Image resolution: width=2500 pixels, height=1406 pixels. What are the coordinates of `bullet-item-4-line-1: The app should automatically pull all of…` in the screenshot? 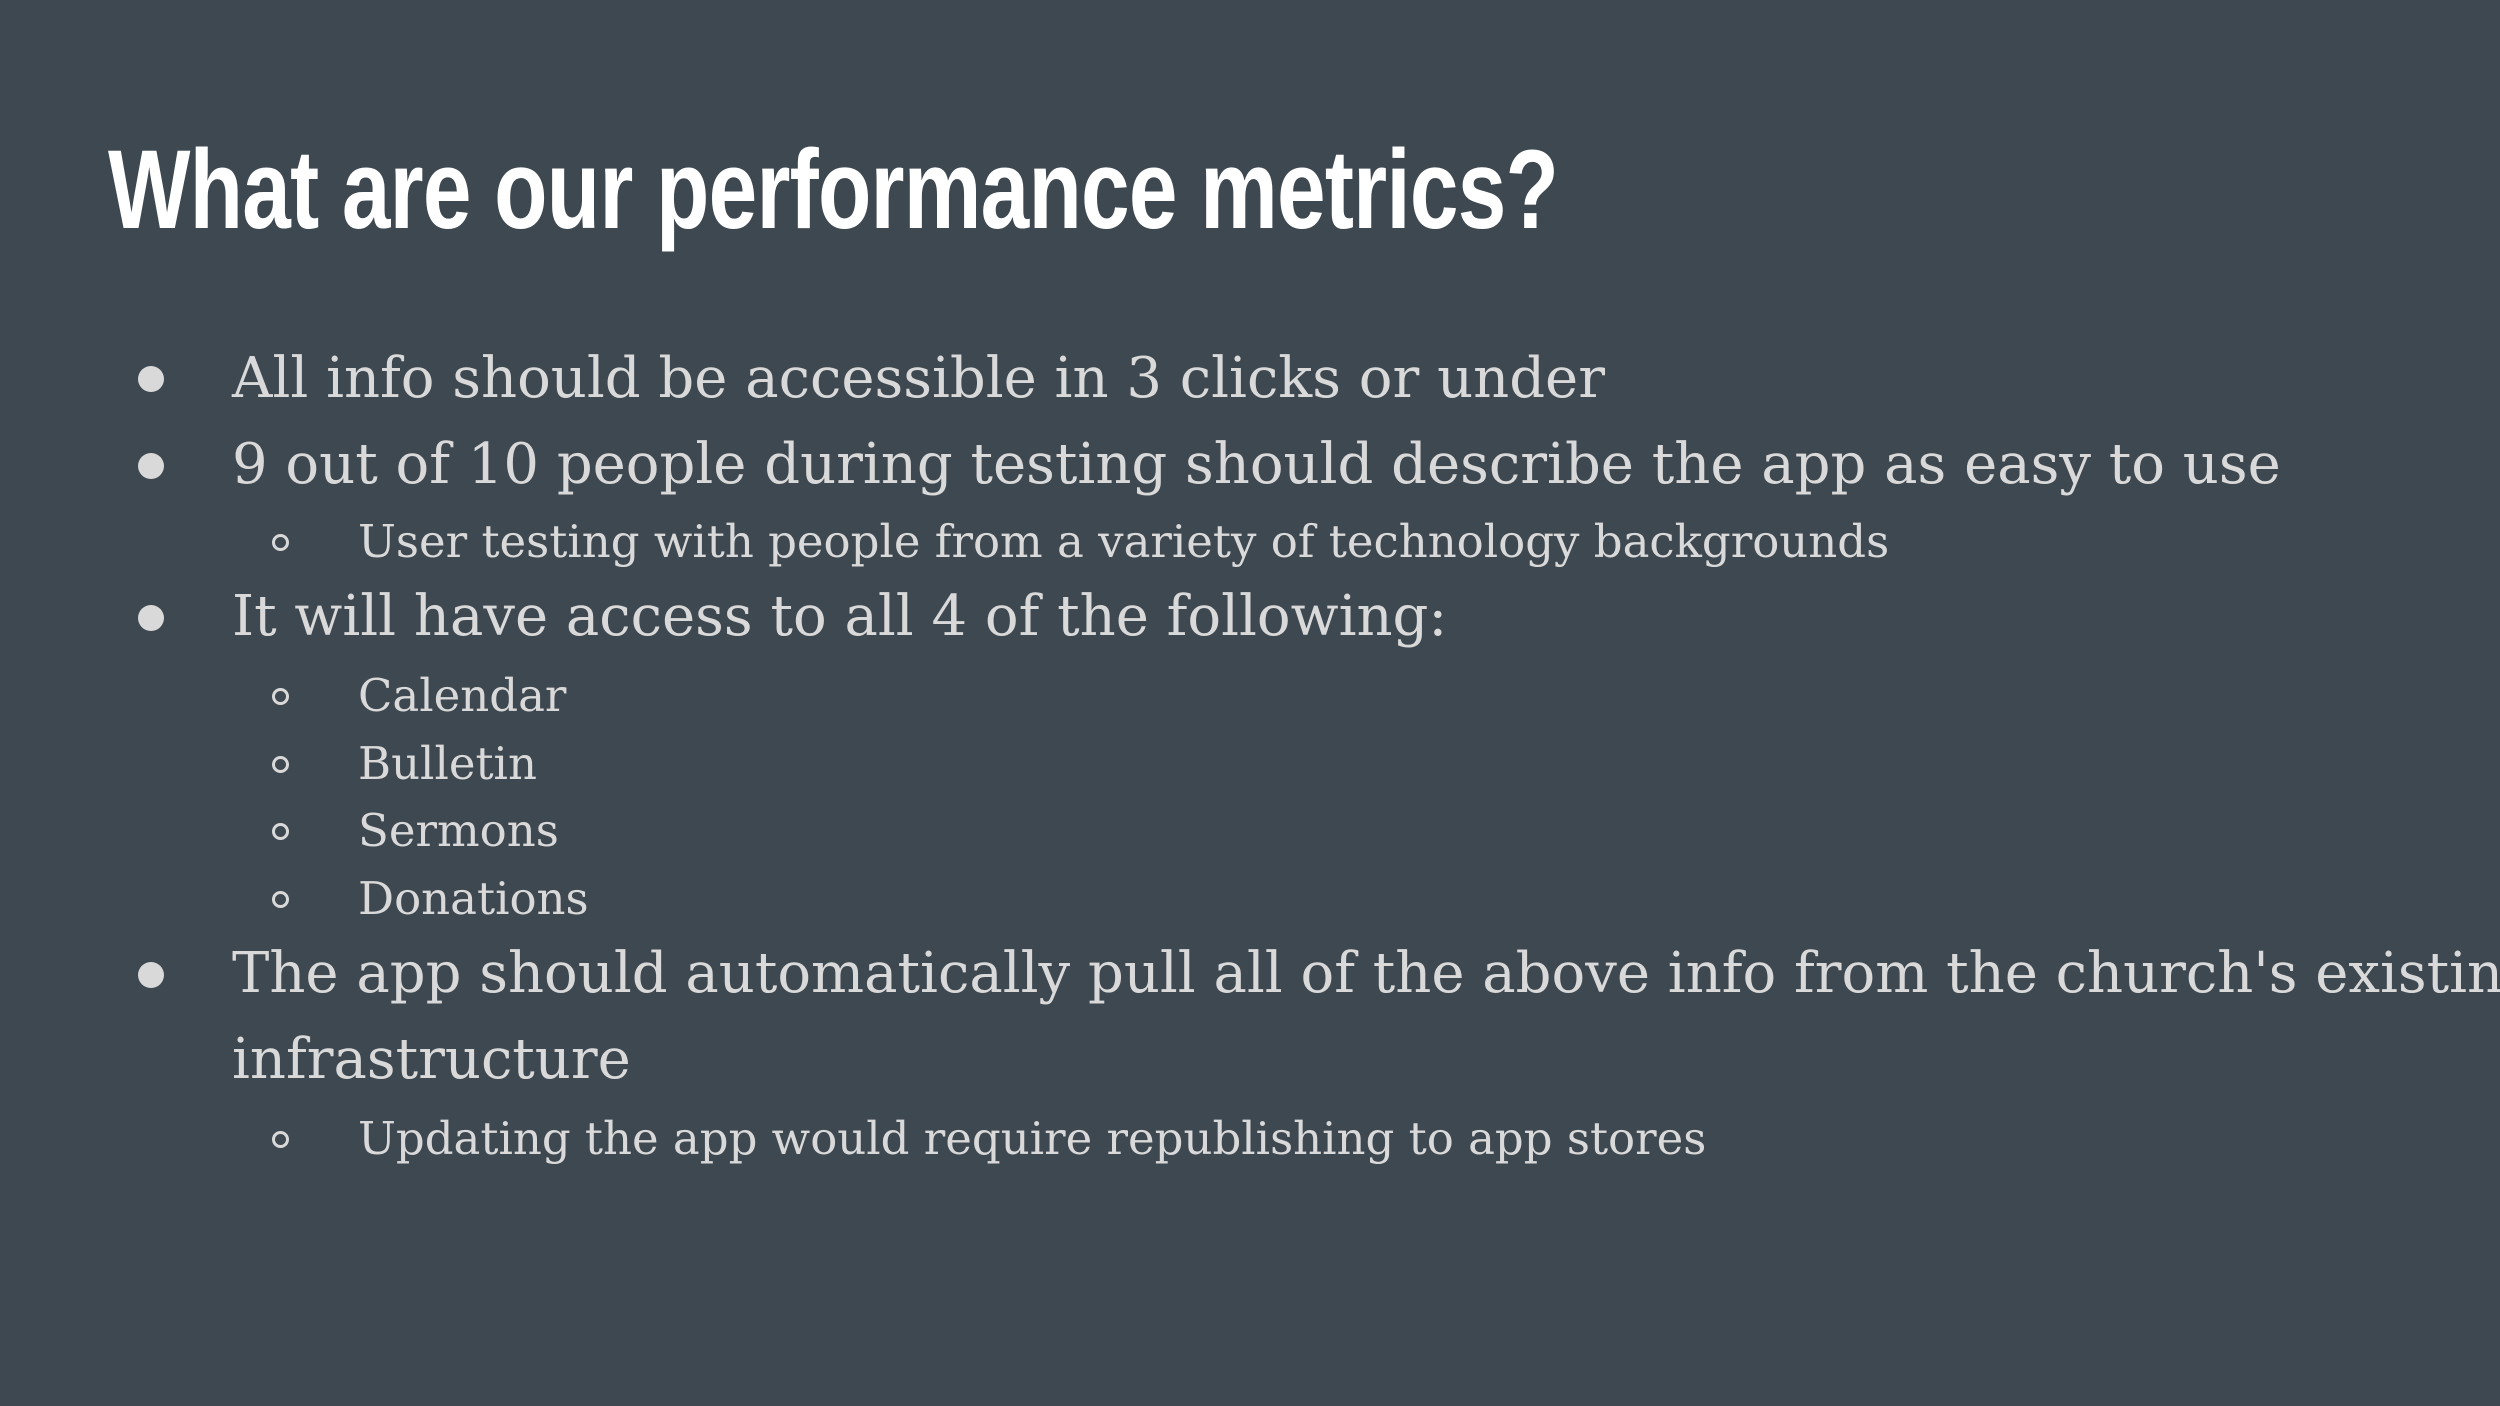 It's located at (1366, 973).